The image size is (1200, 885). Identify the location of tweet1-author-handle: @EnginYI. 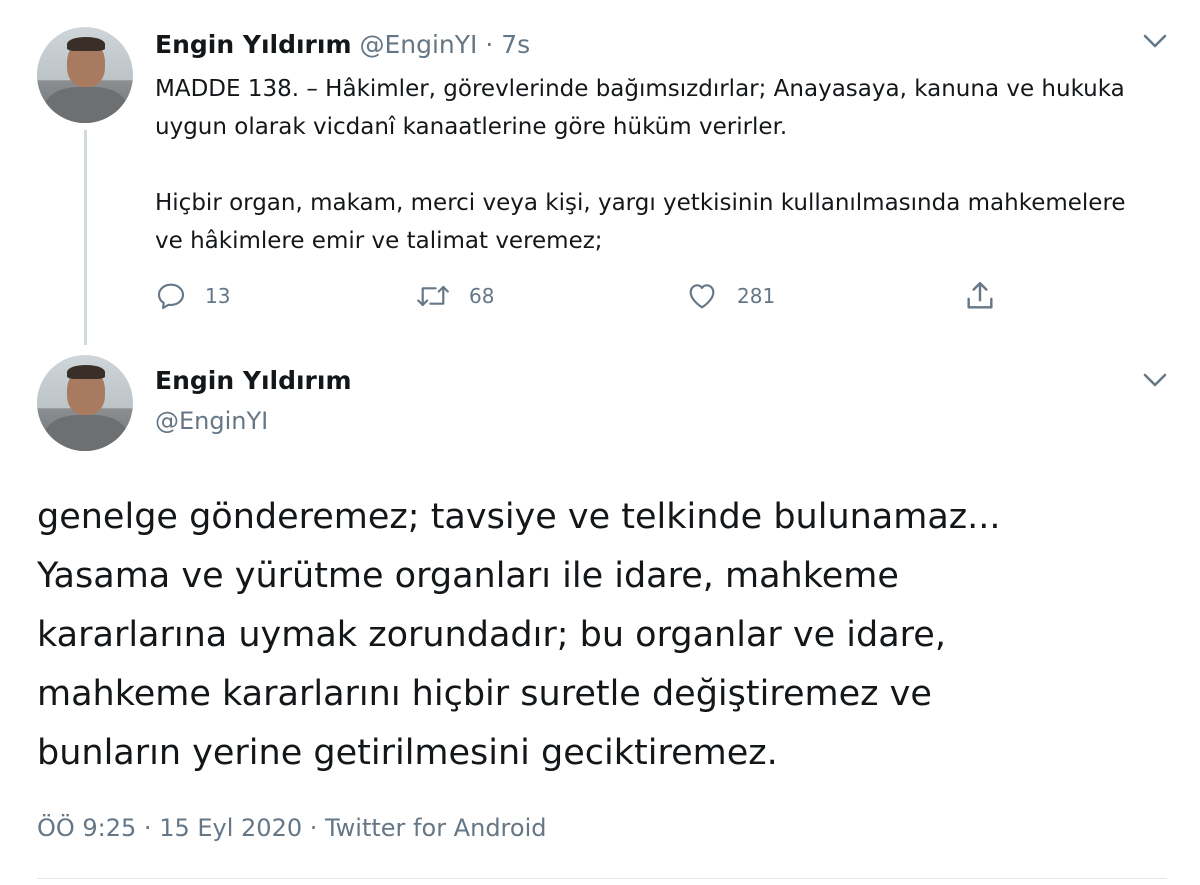
(418, 44).